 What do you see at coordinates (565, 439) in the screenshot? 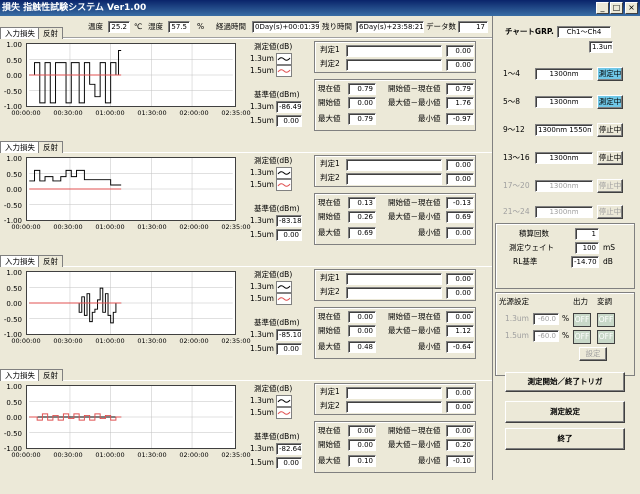
I see `exit-button: 終了` at bounding box center [565, 439].